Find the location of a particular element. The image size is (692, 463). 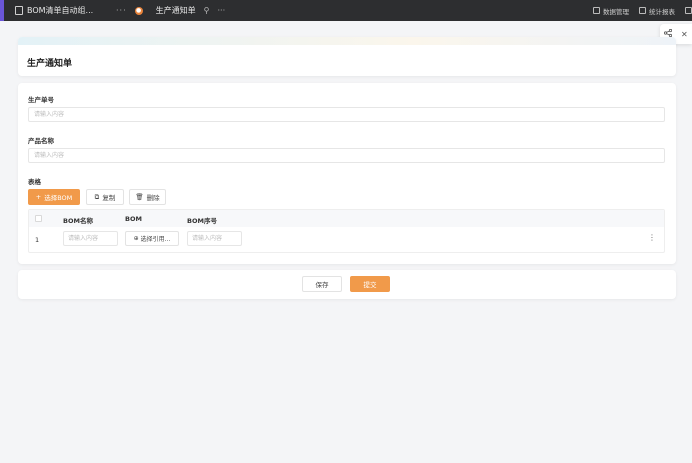

data-manage-button: 数据管理 is located at coordinates (611, 11).